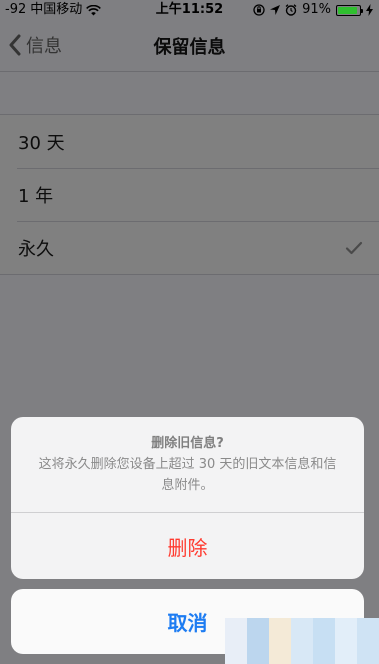 The image size is (379, 664). I want to click on watermark, so click(302, 641).